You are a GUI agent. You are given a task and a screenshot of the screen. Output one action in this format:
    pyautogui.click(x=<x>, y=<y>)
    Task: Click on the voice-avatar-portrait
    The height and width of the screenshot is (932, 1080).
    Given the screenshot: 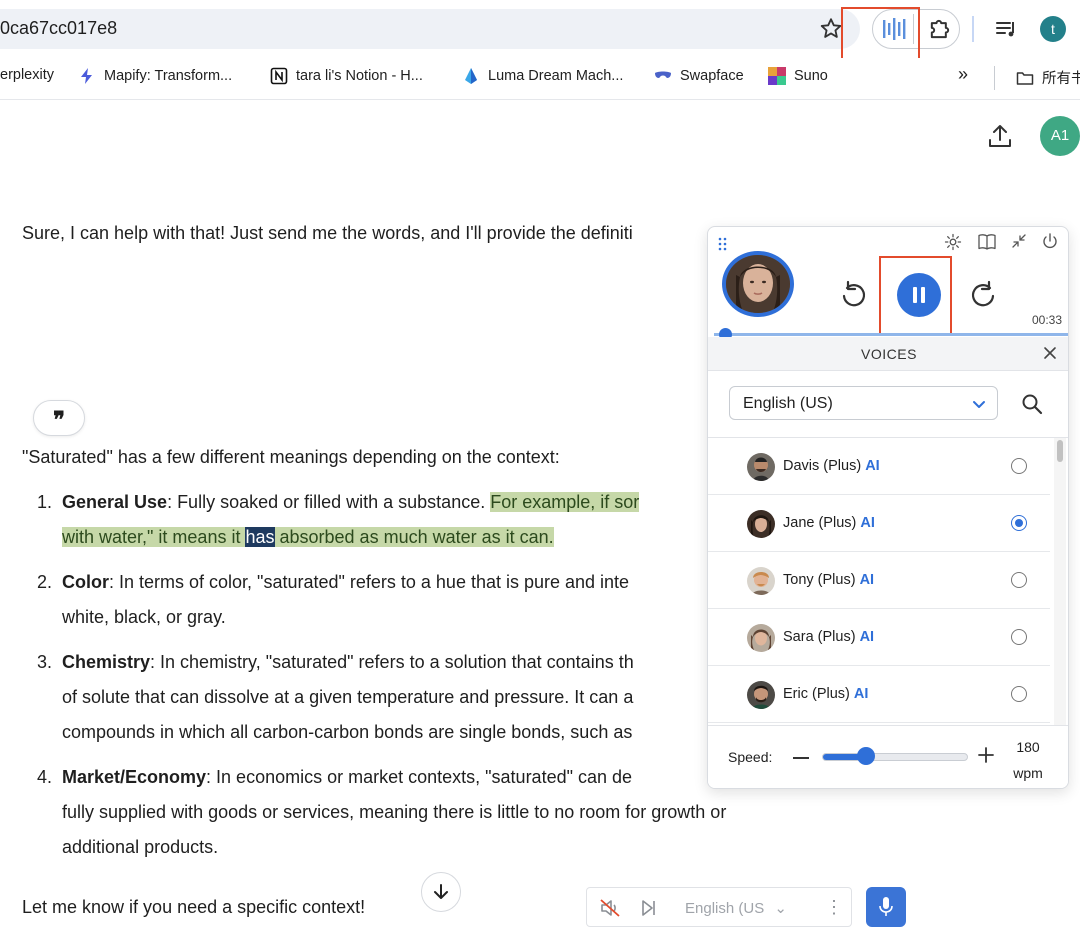 What is the action you would take?
    pyautogui.click(x=758, y=284)
    